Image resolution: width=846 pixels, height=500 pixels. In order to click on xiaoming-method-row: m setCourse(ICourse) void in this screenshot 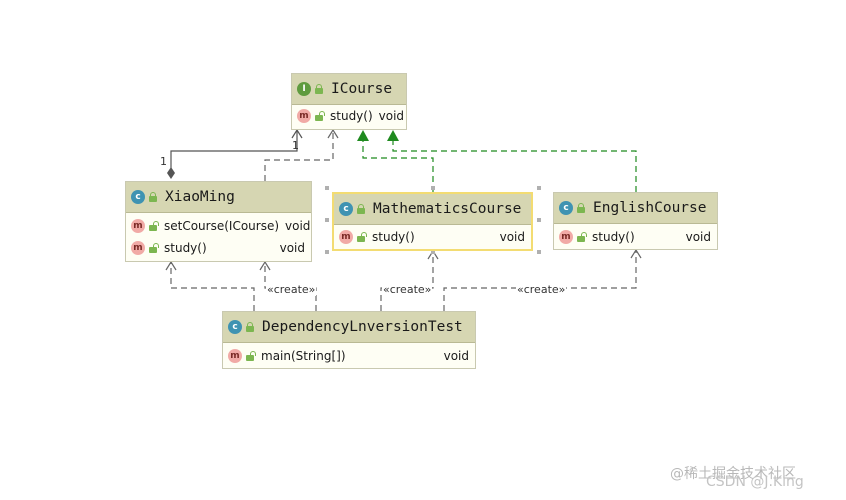, I will do `click(218, 226)`.